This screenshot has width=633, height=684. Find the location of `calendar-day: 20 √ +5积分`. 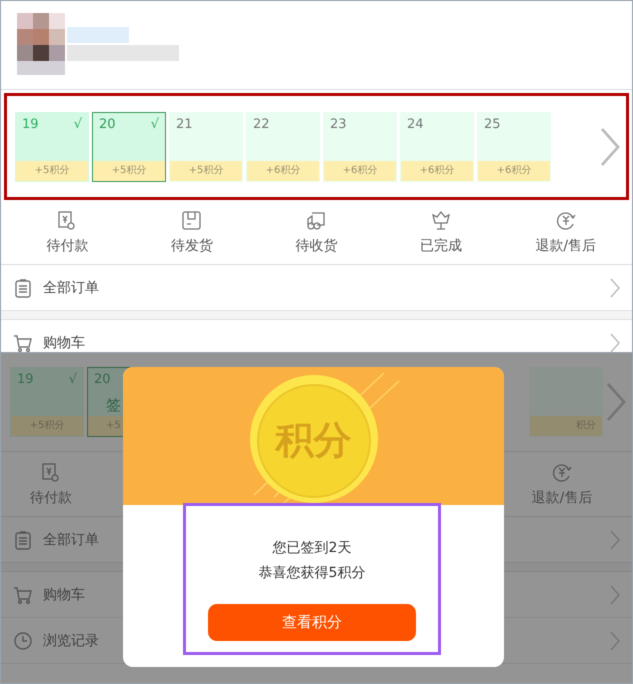

calendar-day: 20 √ +5积分 is located at coordinates (129, 147).